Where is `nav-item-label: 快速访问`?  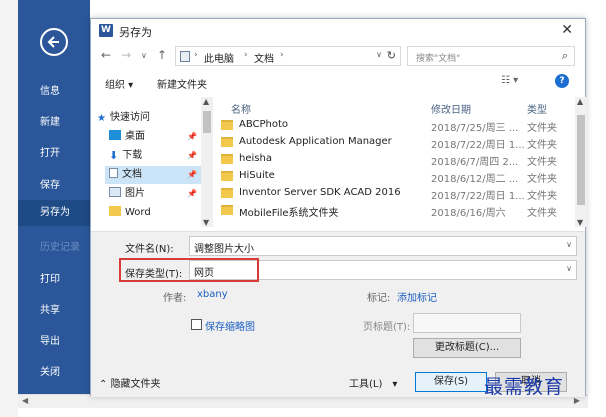
nav-item-label: 快速访问 is located at coordinates (129, 117).